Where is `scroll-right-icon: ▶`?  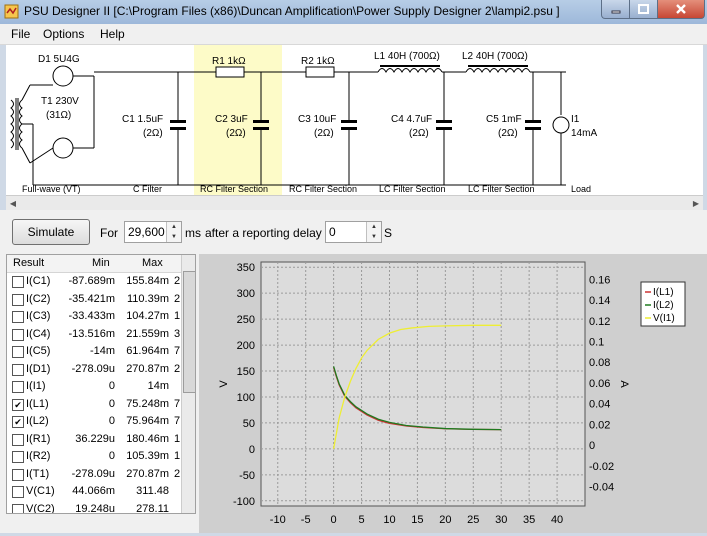 scroll-right-icon: ▶ is located at coordinates (696, 203).